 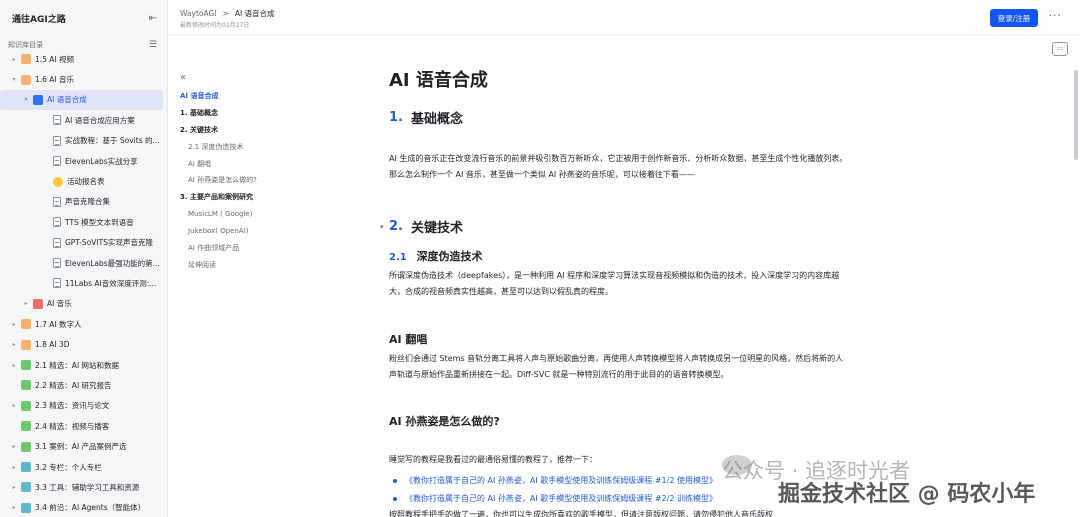 I want to click on sidebar-item-label: 3.3 工具：辅助学习工具和资源, so click(x=87, y=487).